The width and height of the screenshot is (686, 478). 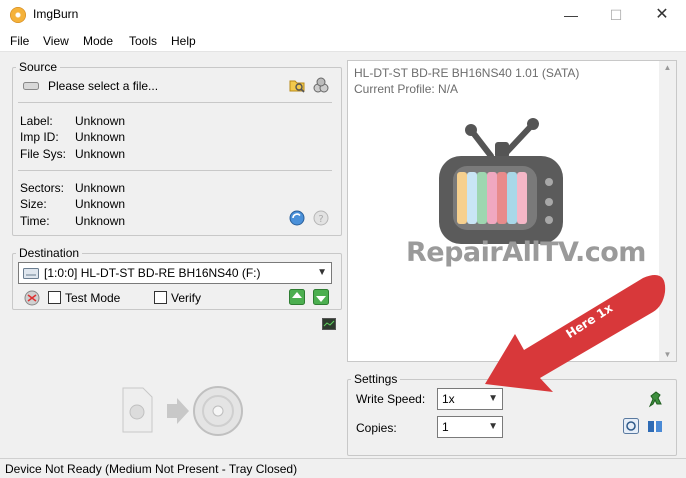 What do you see at coordinates (100, 188) in the screenshot?
I see `sectors-value: Unknown` at bounding box center [100, 188].